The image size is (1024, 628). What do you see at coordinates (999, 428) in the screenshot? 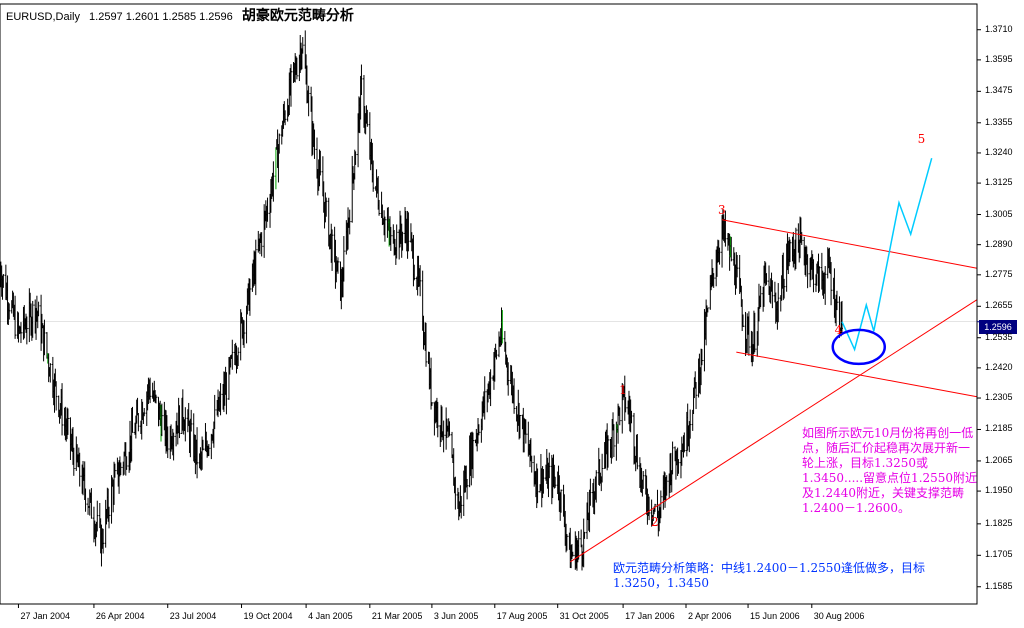
I see `y-tick-label: 1.2185` at bounding box center [999, 428].